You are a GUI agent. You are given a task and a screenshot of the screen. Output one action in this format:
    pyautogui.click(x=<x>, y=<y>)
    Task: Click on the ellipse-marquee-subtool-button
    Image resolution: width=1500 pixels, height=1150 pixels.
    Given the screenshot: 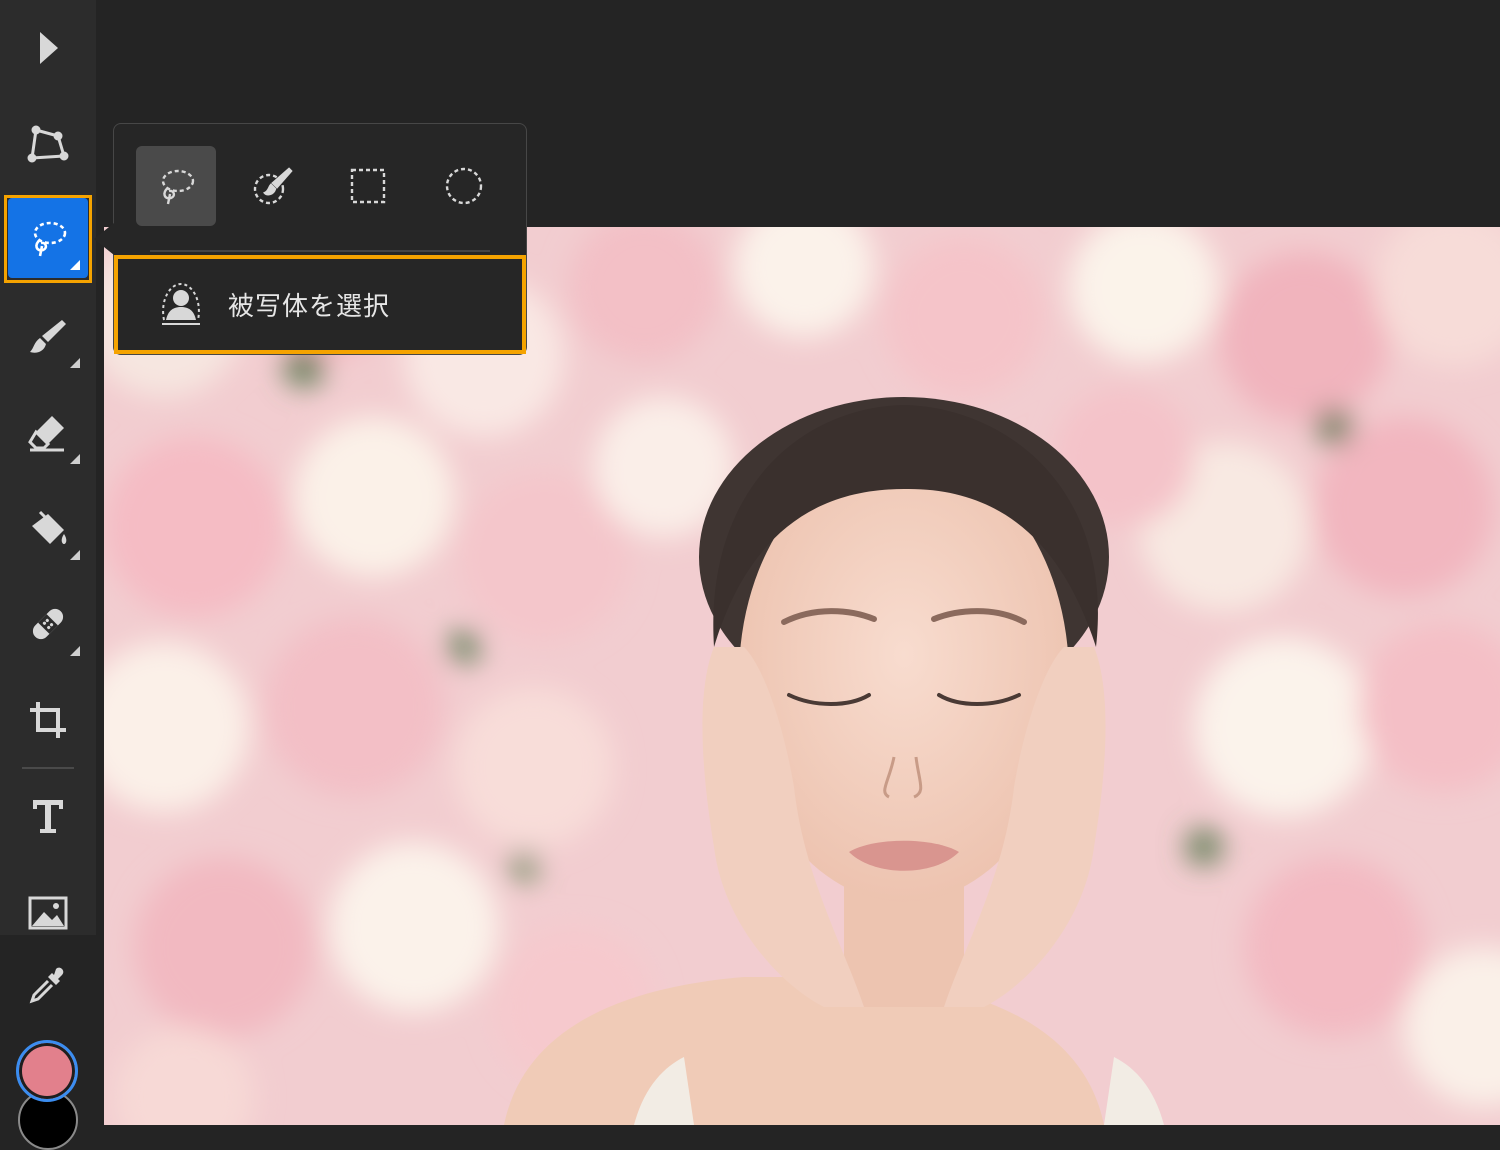 What is the action you would take?
    pyautogui.click(x=464, y=186)
    